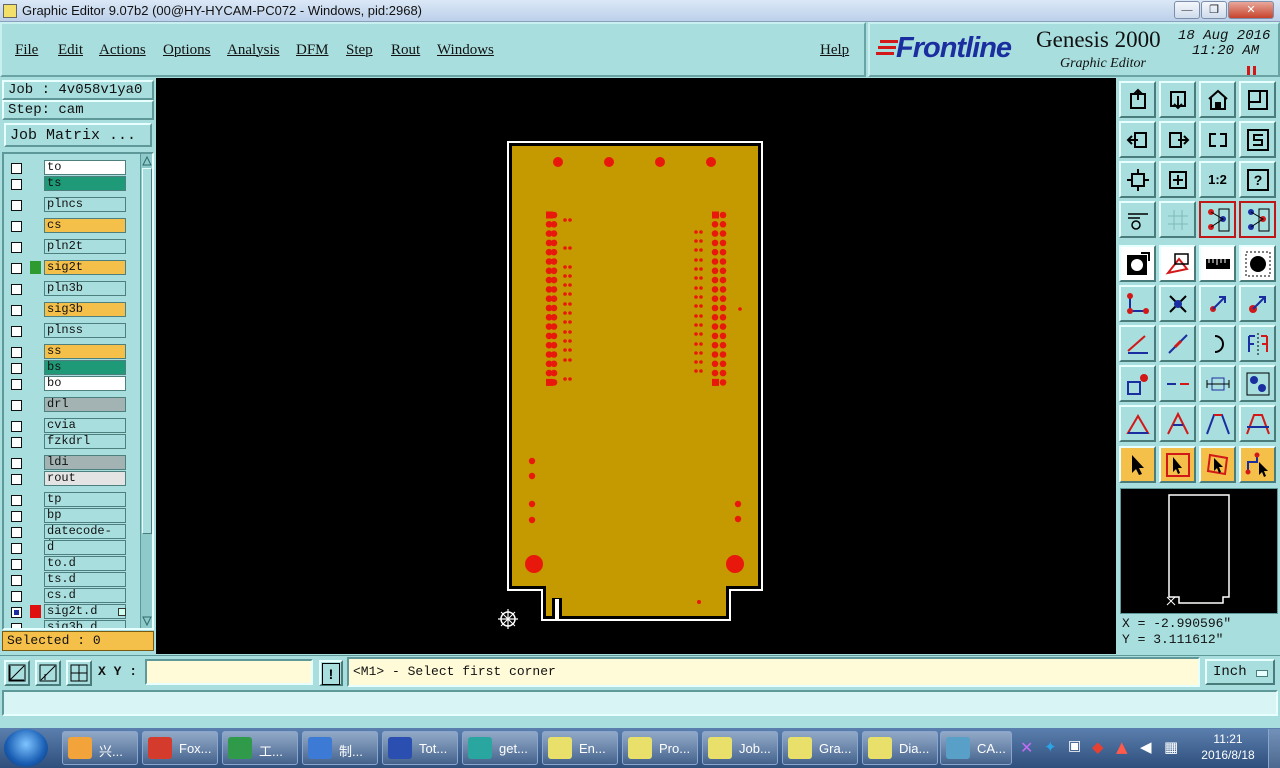  Describe the element at coordinates (187, 50) in the screenshot. I see `menu-options: Options` at that location.